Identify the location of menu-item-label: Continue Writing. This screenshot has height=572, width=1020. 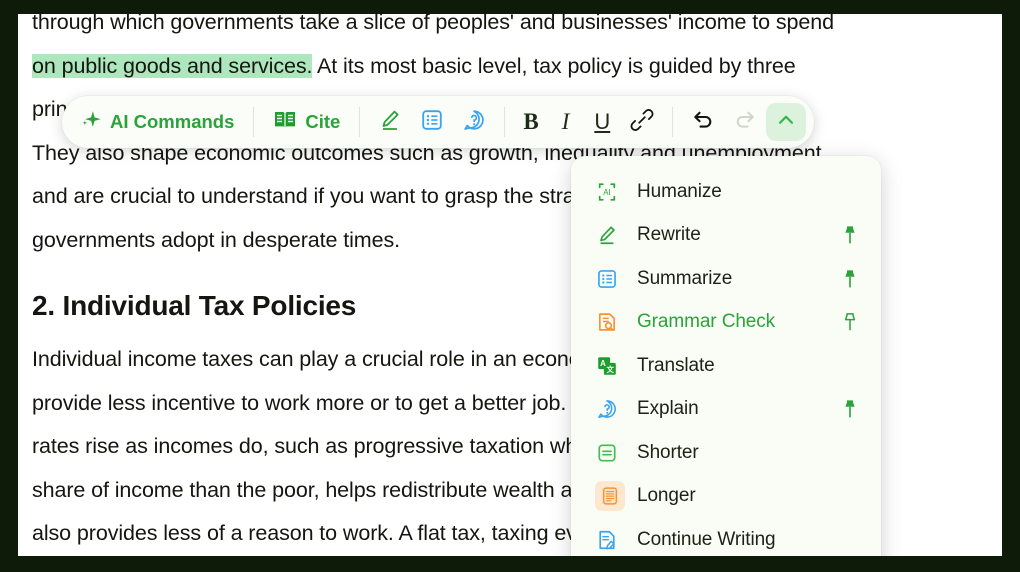
(706, 539).